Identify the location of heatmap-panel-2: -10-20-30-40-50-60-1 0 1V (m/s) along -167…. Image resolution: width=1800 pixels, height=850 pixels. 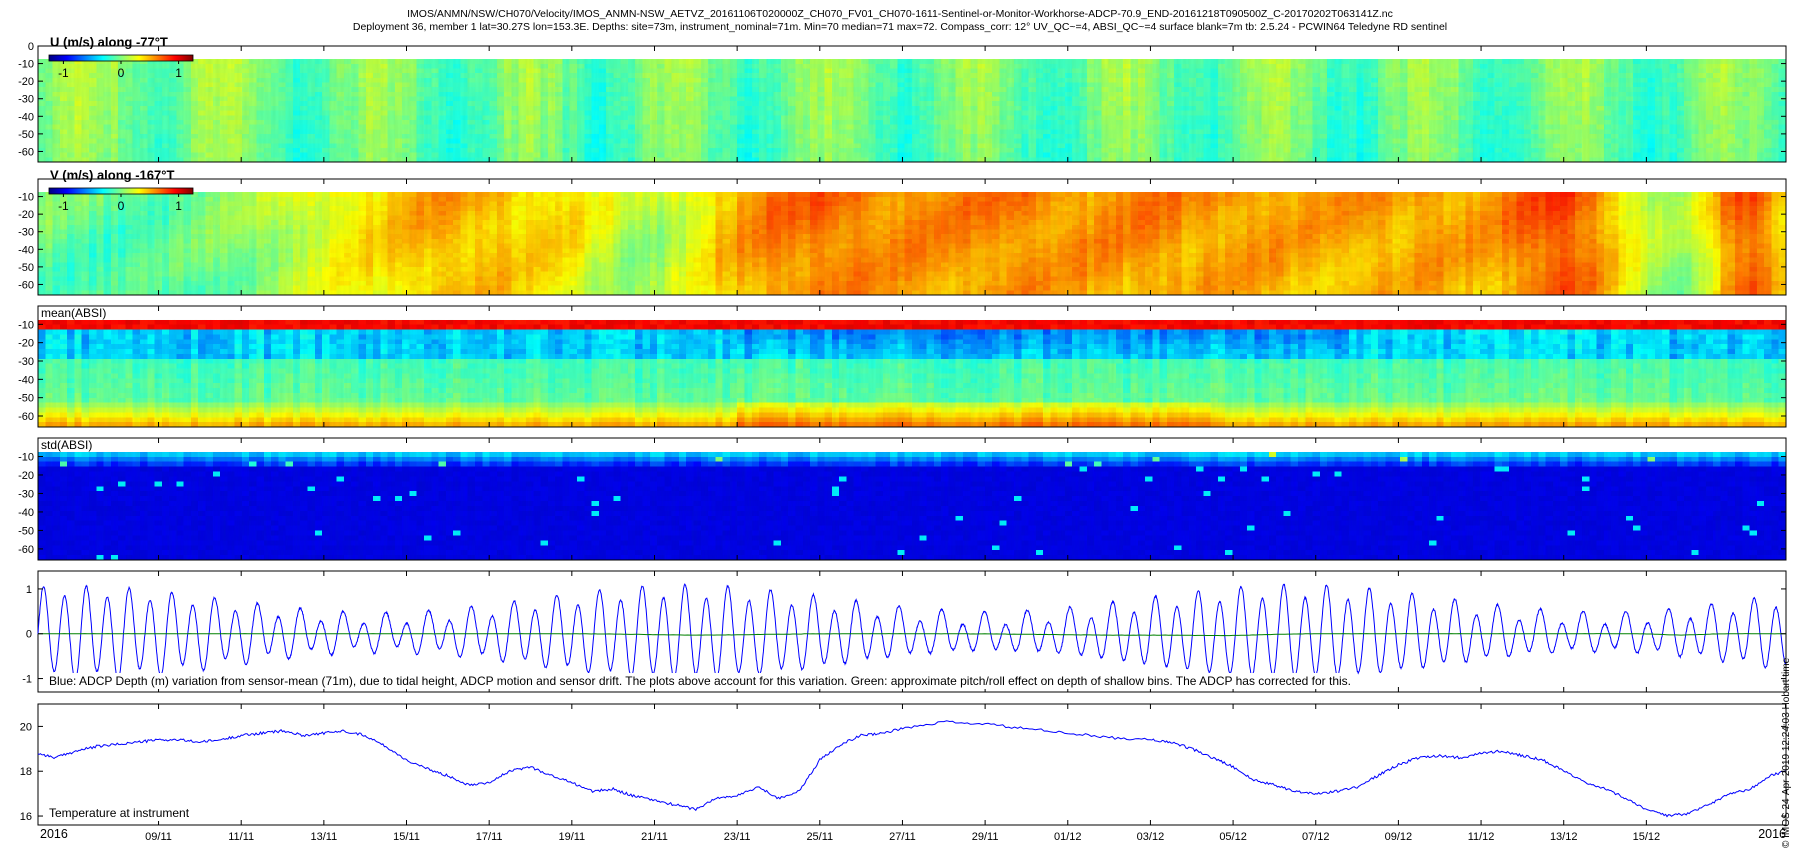
(902, 232).